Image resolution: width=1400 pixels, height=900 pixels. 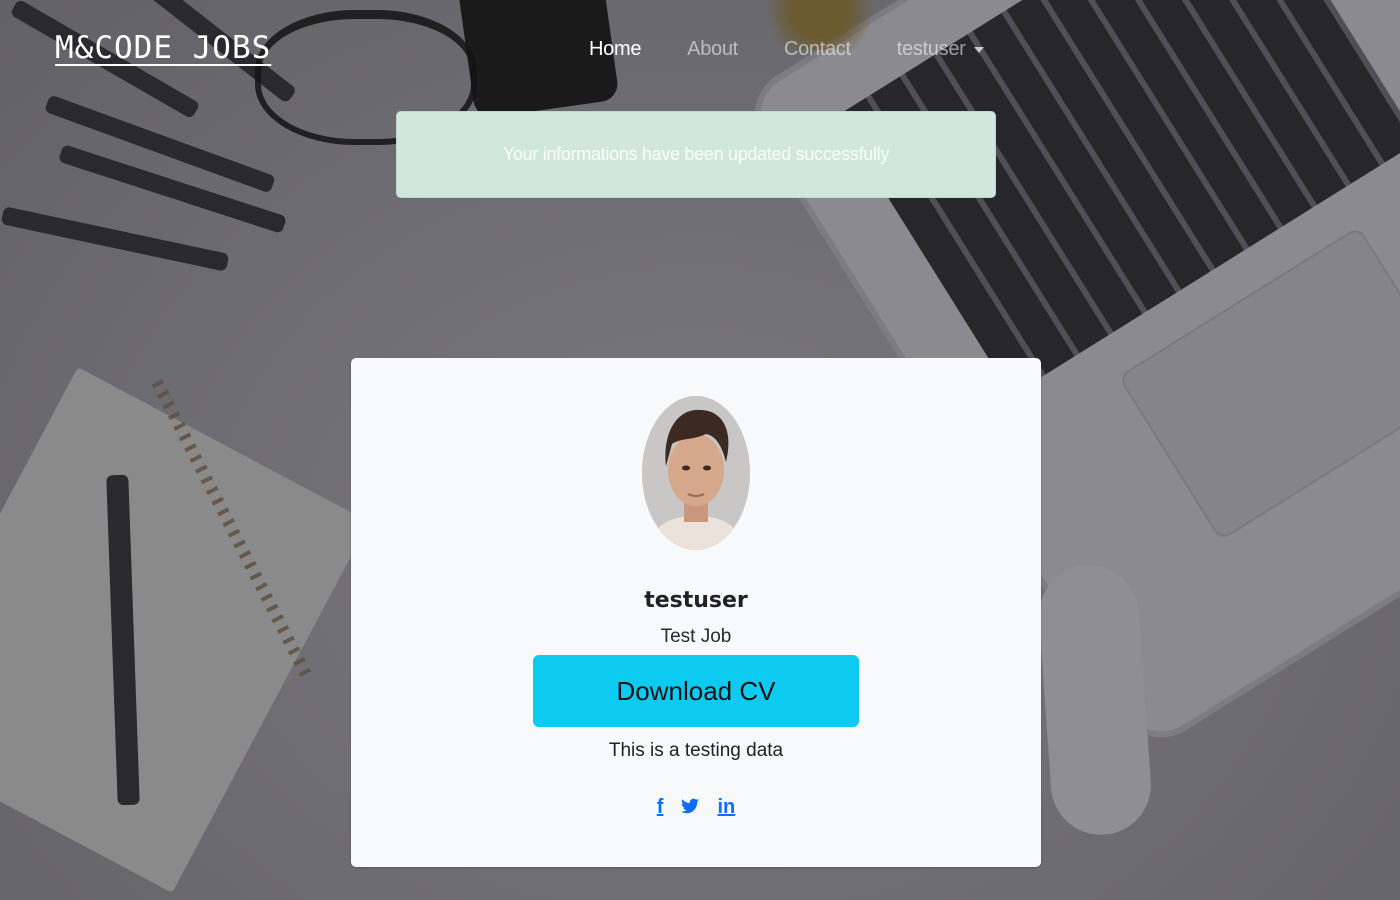 What do you see at coordinates (817, 49) in the screenshot?
I see `nav-contact-link: Contact` at bounding box center [817, 49].